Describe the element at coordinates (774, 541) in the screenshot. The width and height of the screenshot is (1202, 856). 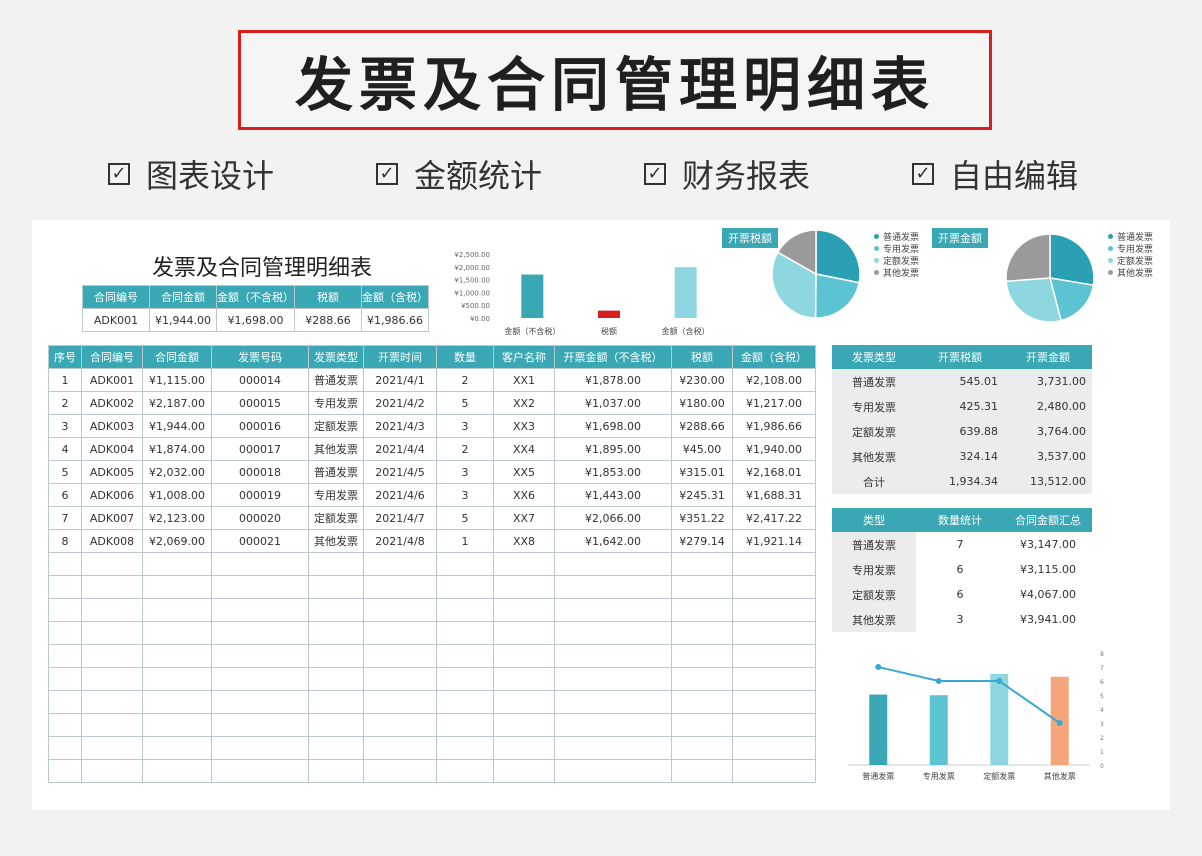
I see `table-cell: ¥1,921.14` at that location.